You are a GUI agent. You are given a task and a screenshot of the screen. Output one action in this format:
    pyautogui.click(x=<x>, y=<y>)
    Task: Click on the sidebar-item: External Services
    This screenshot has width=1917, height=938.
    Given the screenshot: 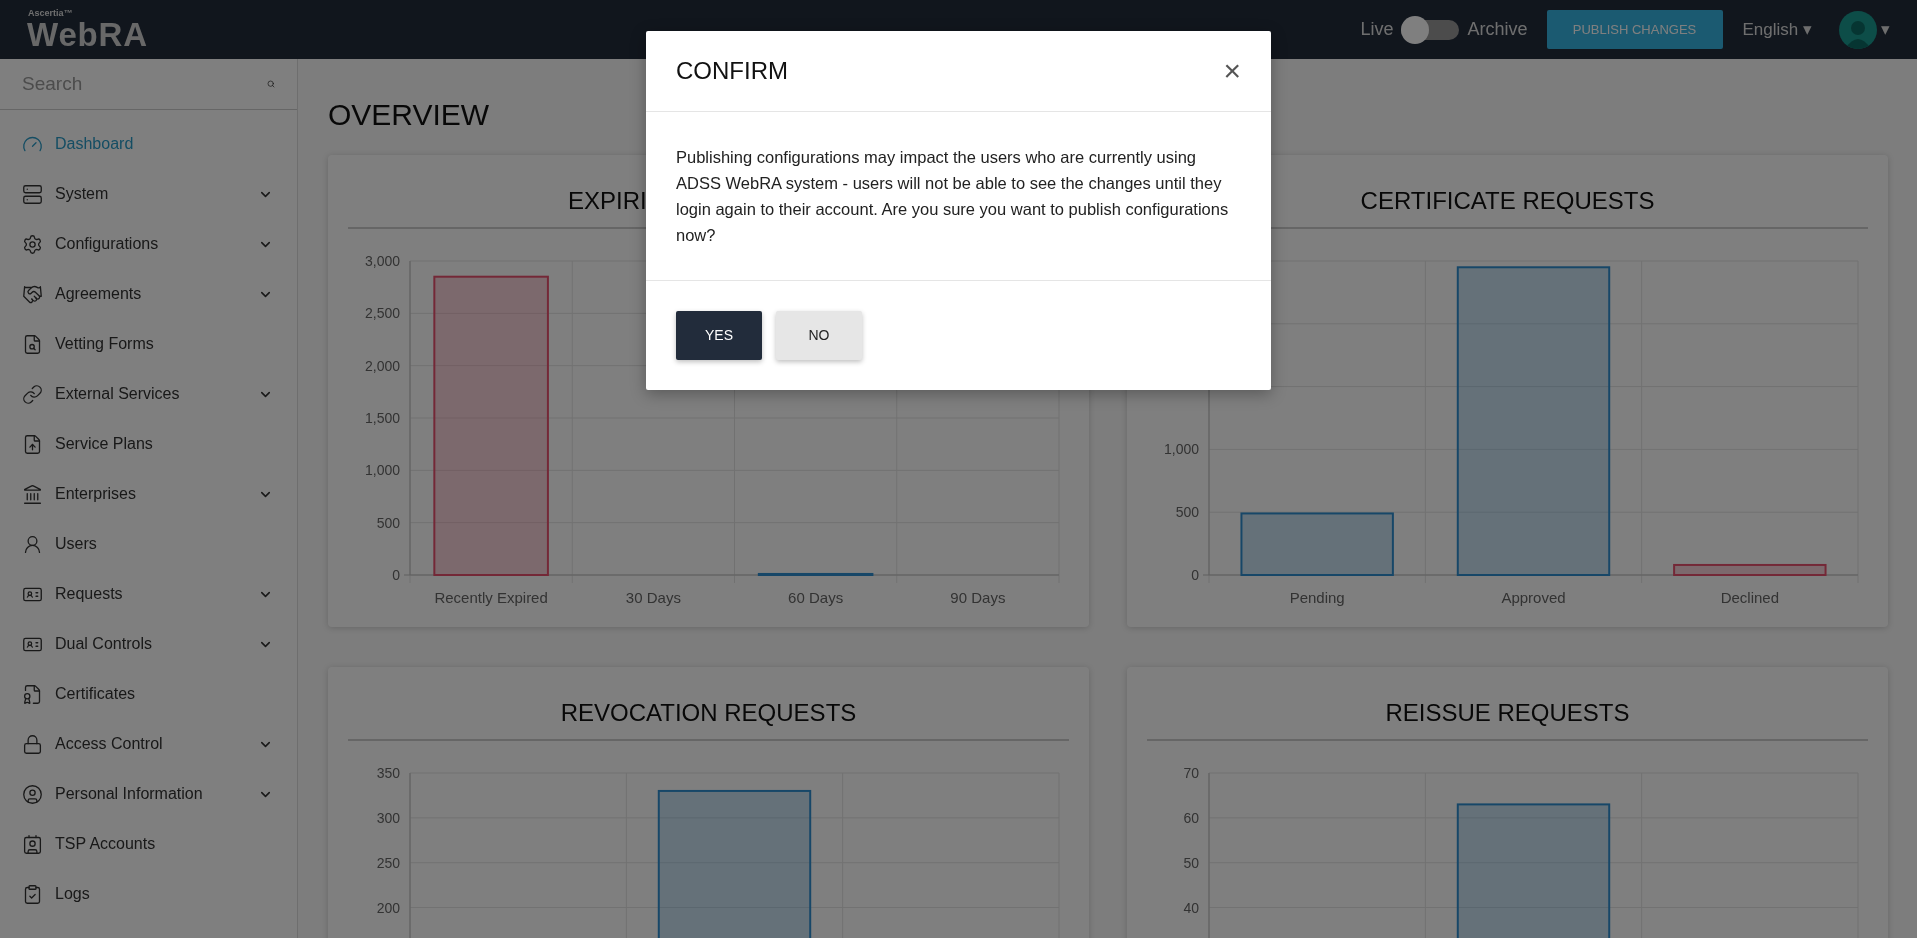 What is the action you would take?
    pyautogui.click(x=148, y=394)
    